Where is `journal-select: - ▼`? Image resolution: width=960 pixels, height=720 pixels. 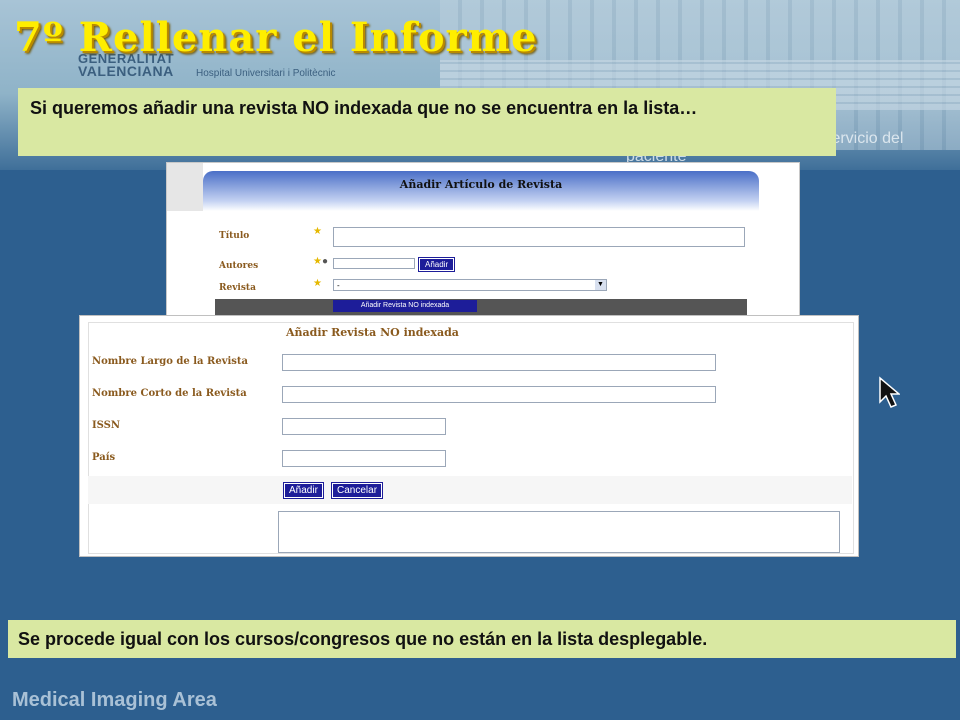 journal-select: - ▼ is located at coordinates (470, 285).